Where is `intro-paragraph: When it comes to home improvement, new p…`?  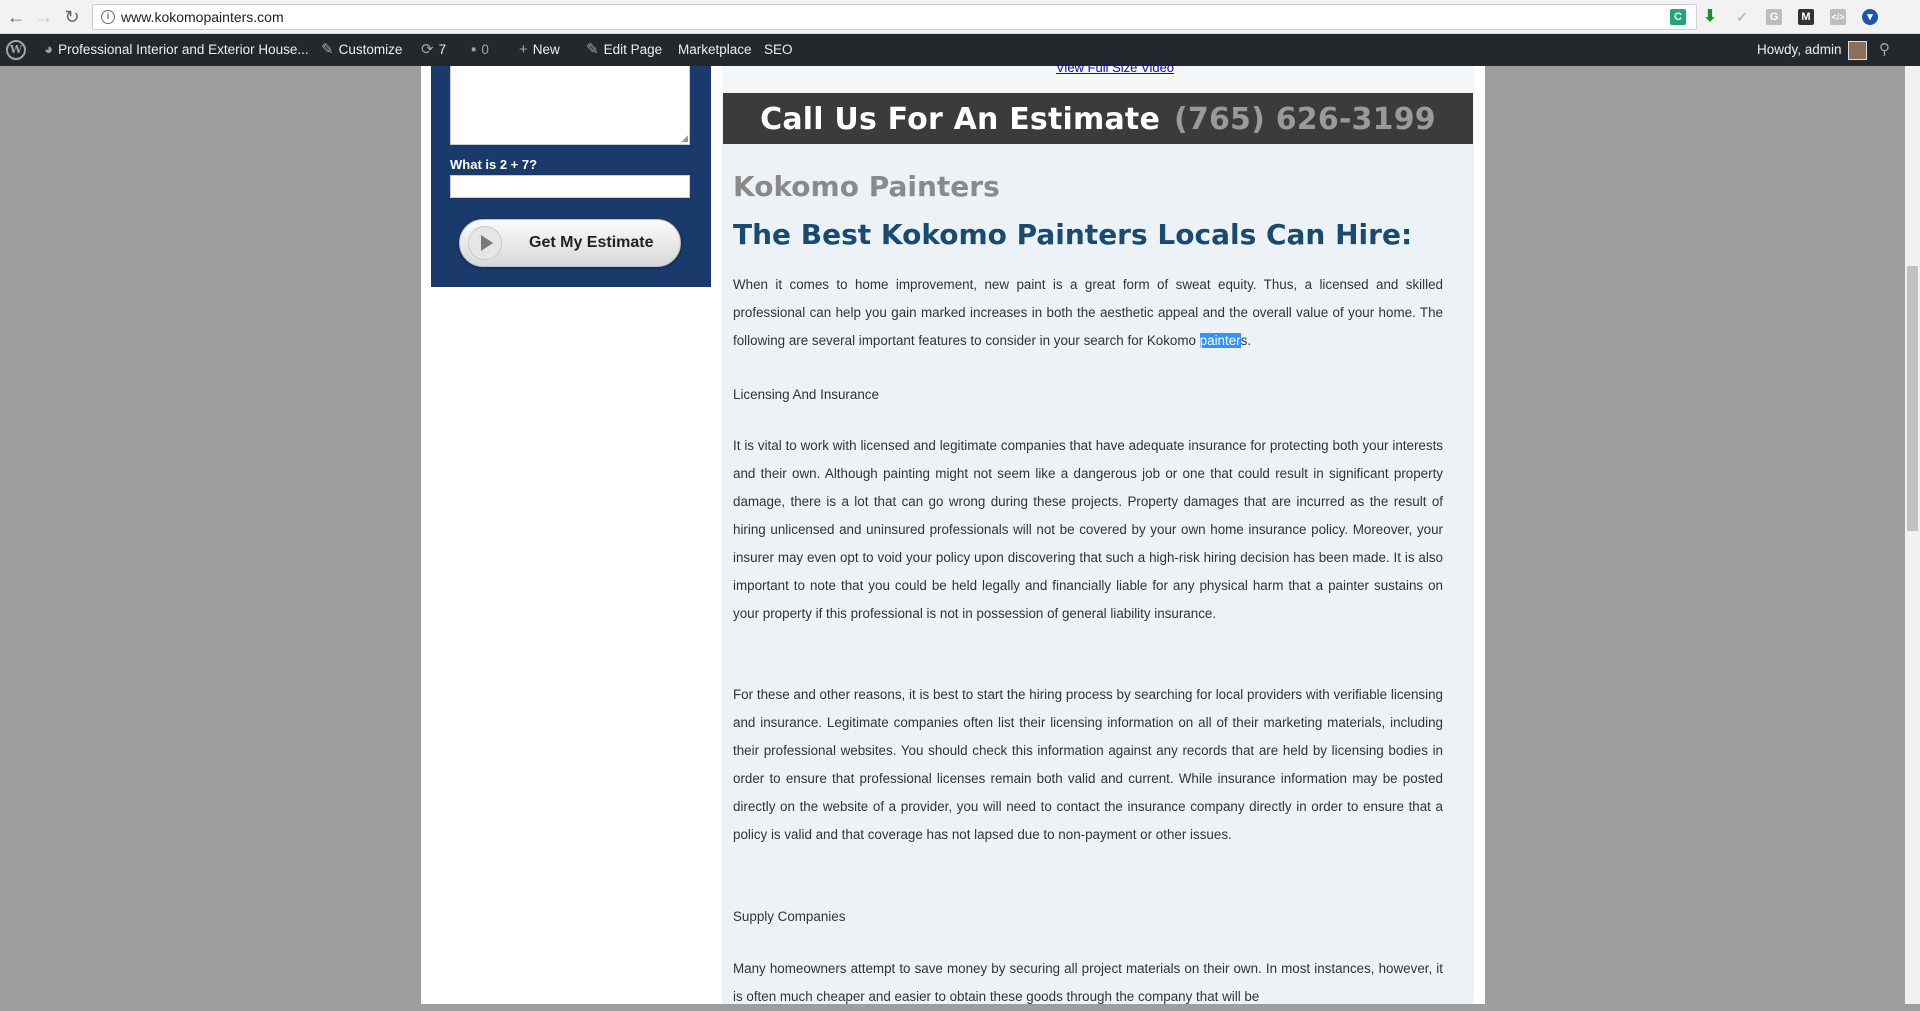
intro-paragraph: When it comes to home improvement, new p… is located at coordinates (1088, 313).